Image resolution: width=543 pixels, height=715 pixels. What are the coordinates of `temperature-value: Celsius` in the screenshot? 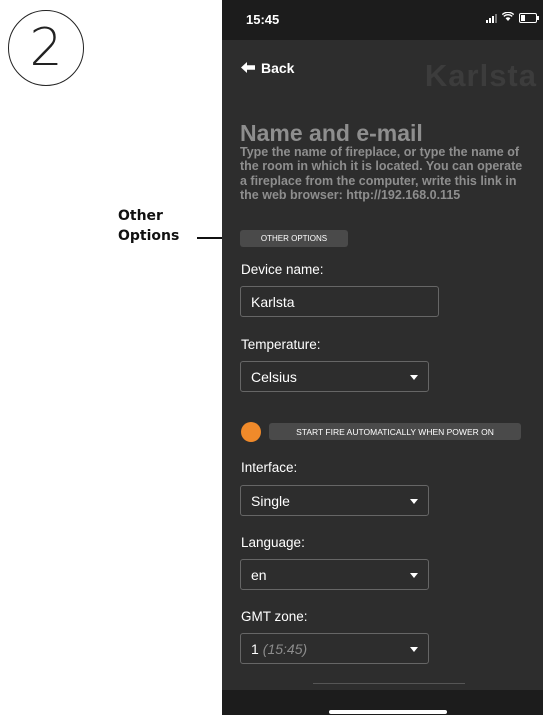 It's located at (274, 376).